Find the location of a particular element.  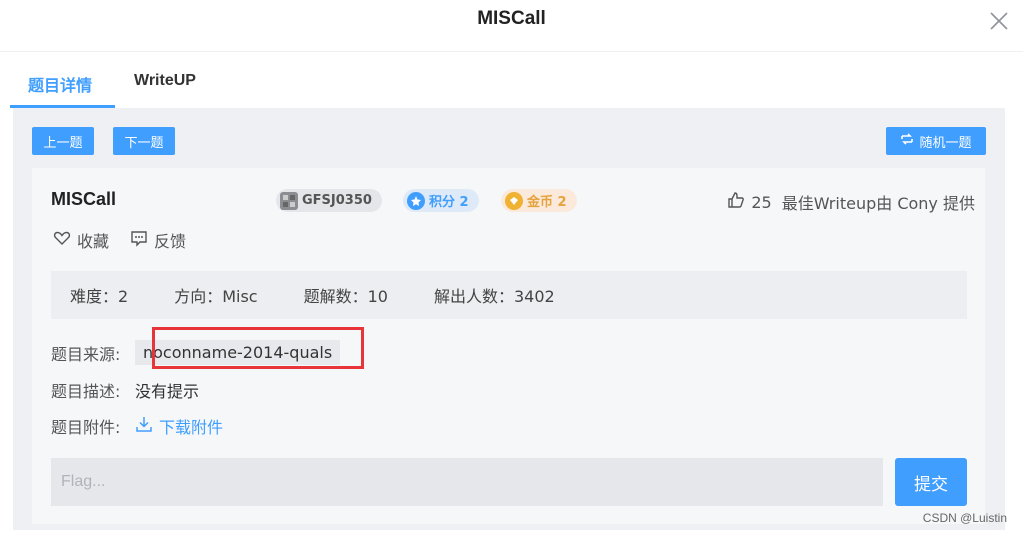

download-attachment-link: 下载附件 is located at coordinates (179, 426).